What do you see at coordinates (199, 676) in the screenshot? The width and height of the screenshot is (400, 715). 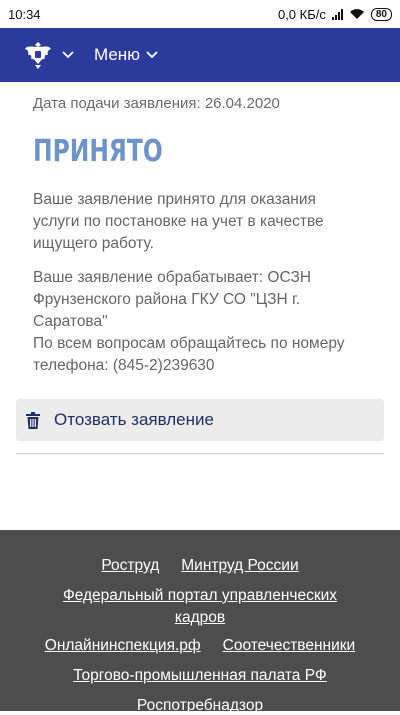 I see `footer-link-chamber-of-commerce: Торгово-промышленная палата РФ` at bounding box center [199, 676].